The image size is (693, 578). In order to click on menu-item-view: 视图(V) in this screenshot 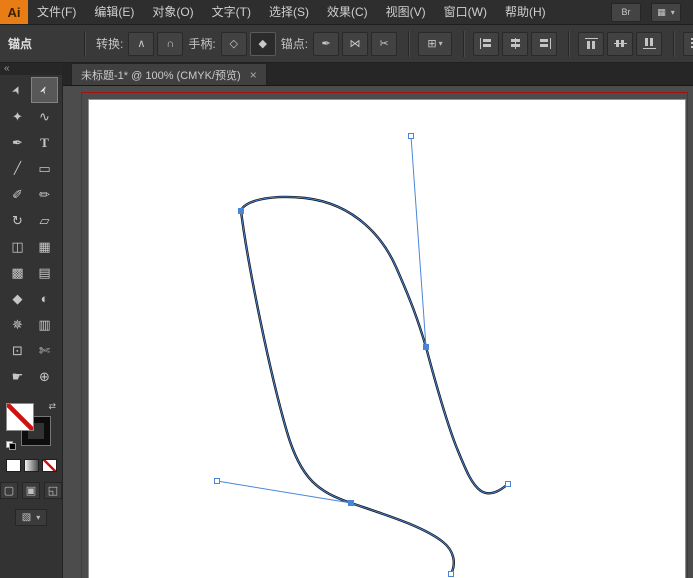, I will do `click(406, 12)`.